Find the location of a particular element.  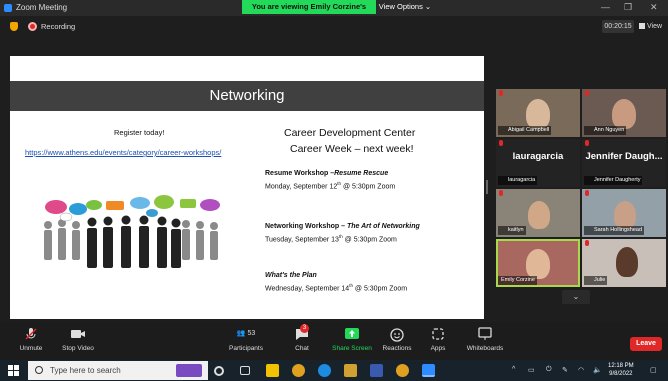

unmute-label: Unmute is located at coordinates (31, 348).